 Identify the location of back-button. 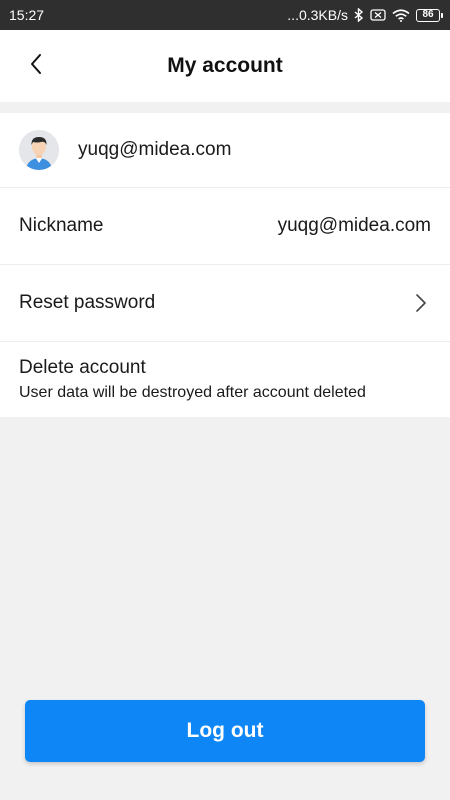
(36, 66).